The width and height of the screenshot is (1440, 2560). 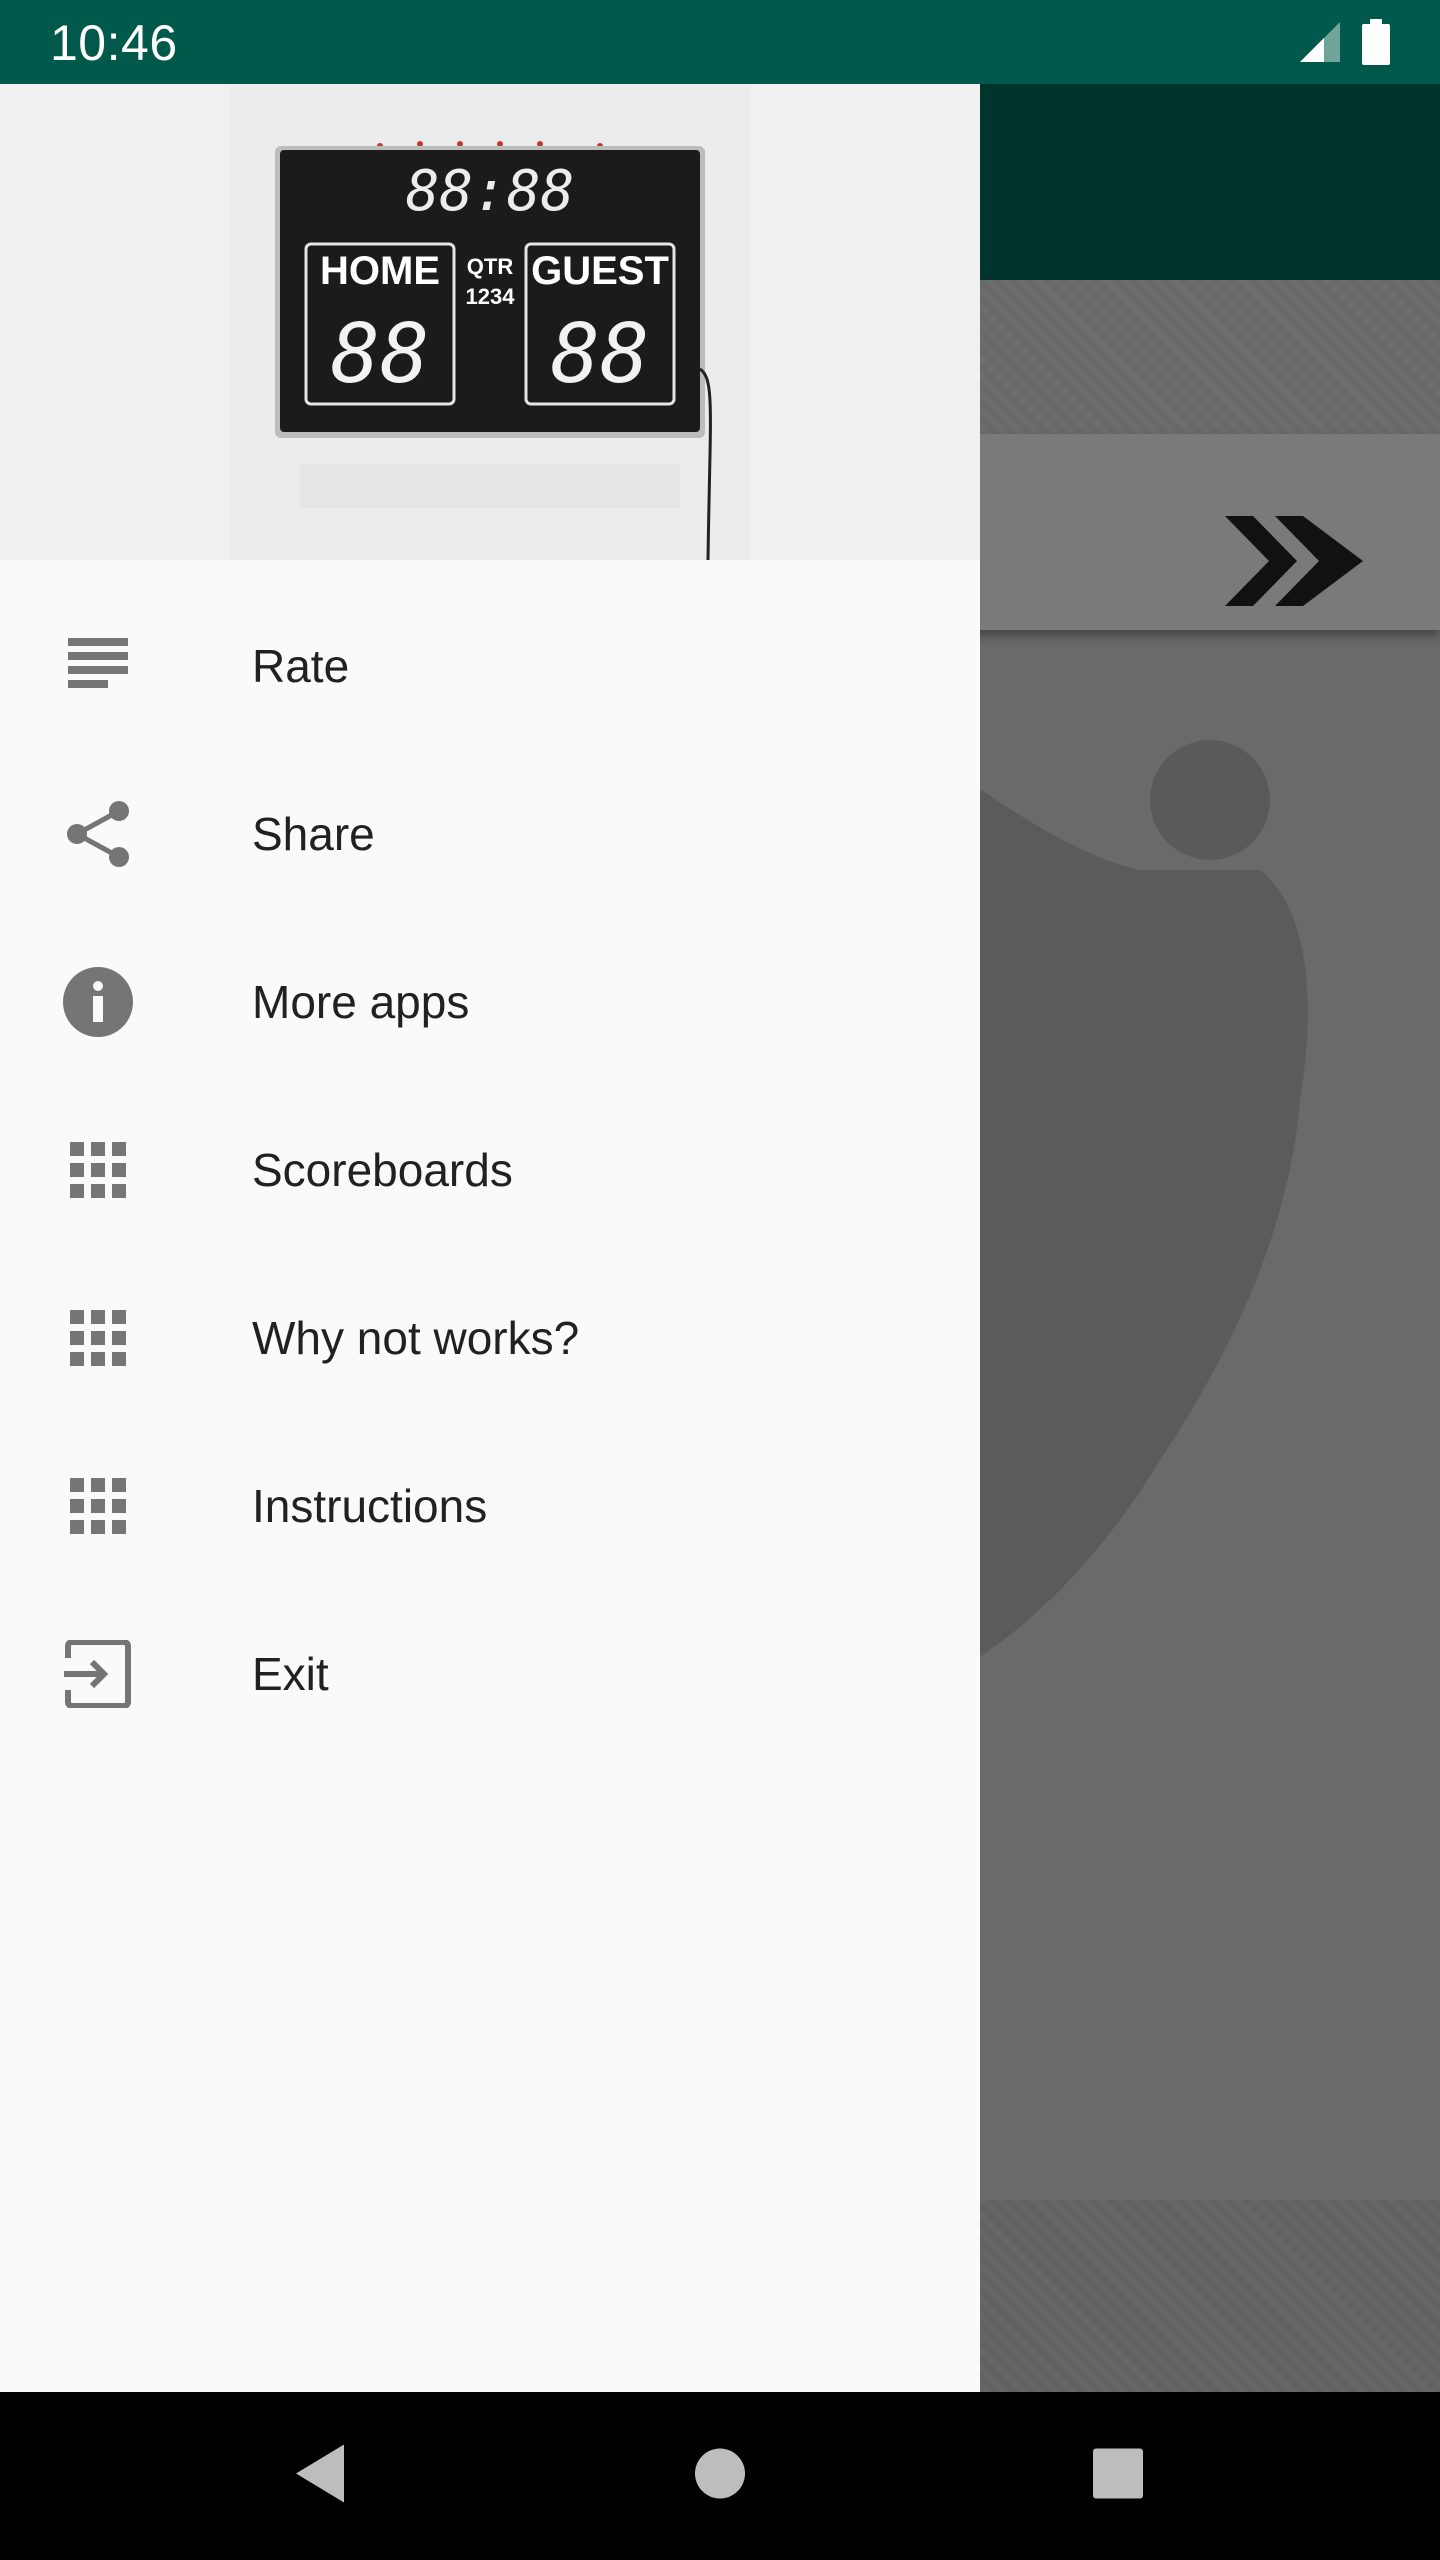 I want to click on menu-item-exit: Exit, so click(x=490, y=1674).